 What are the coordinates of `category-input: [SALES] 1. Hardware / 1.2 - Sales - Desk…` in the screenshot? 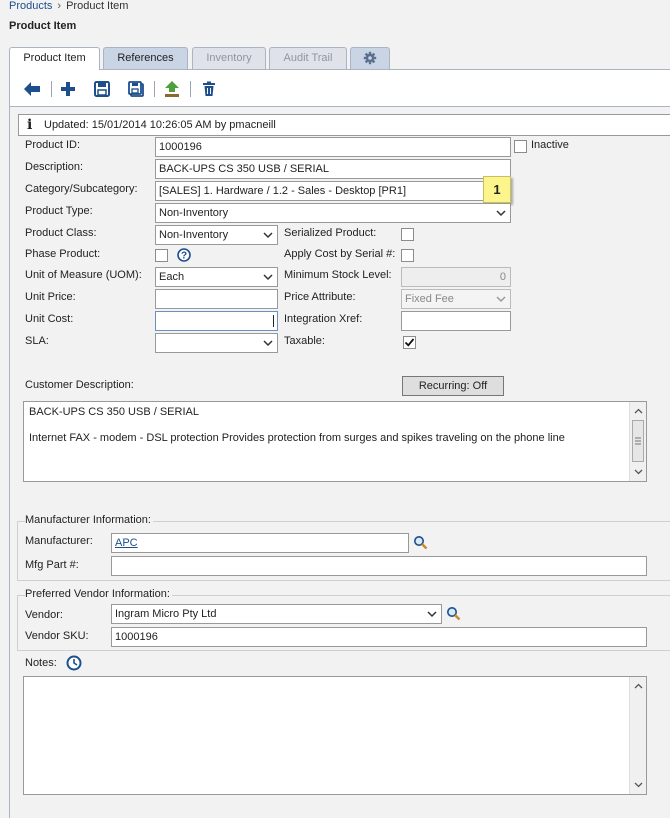 It's located at (333, 191).